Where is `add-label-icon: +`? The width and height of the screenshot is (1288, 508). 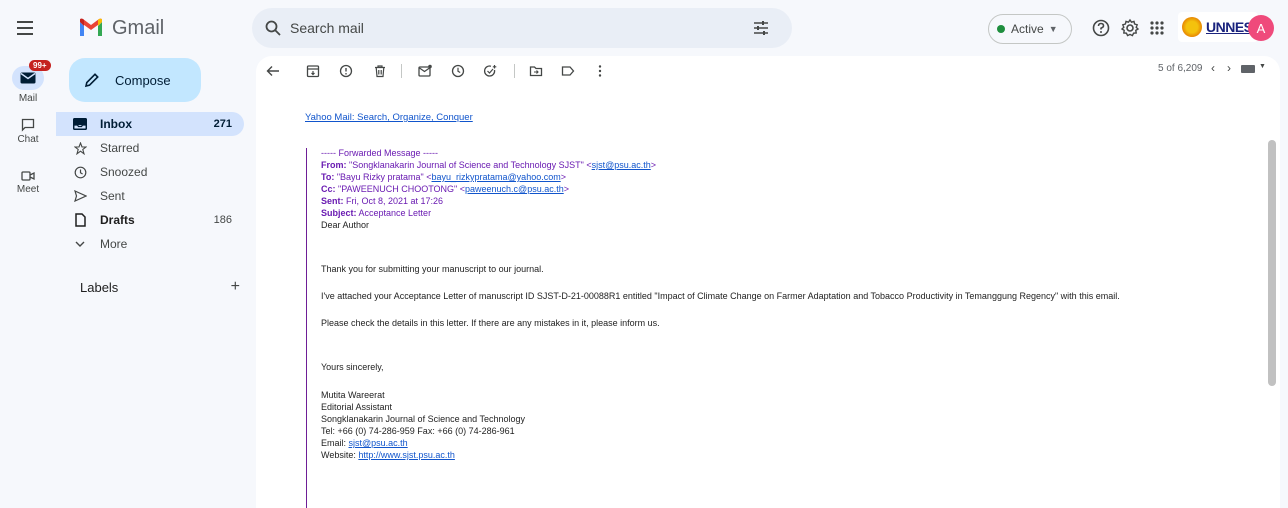 add-label-icon: + is located at coordinates (235, 287).